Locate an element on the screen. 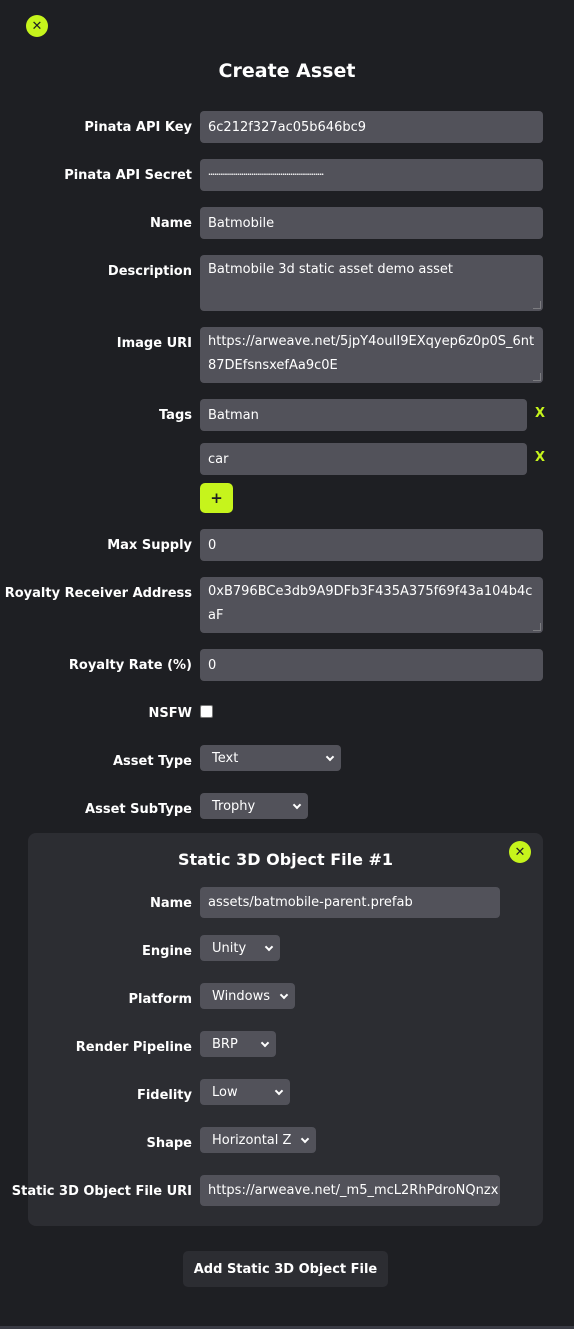 The image size is (574, 1329). engine-label: Engine is located at coordinates (167, 951).